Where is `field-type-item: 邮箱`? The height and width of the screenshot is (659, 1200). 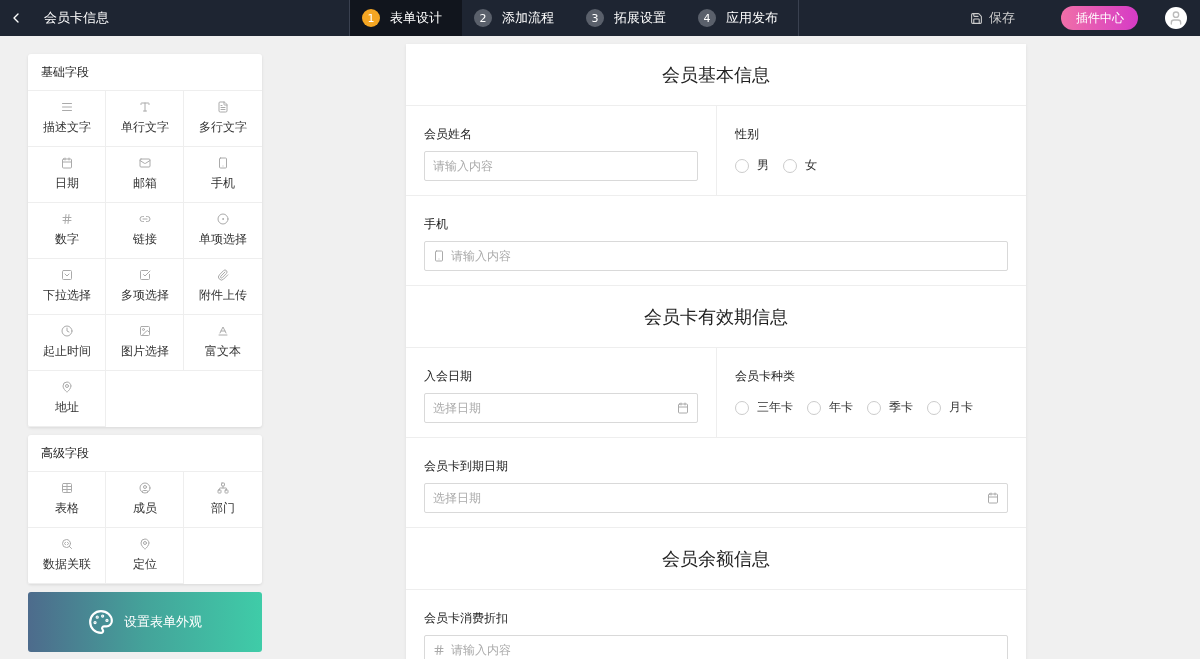
field-type-item: 邮箱 is located at coordinates (145, 175).